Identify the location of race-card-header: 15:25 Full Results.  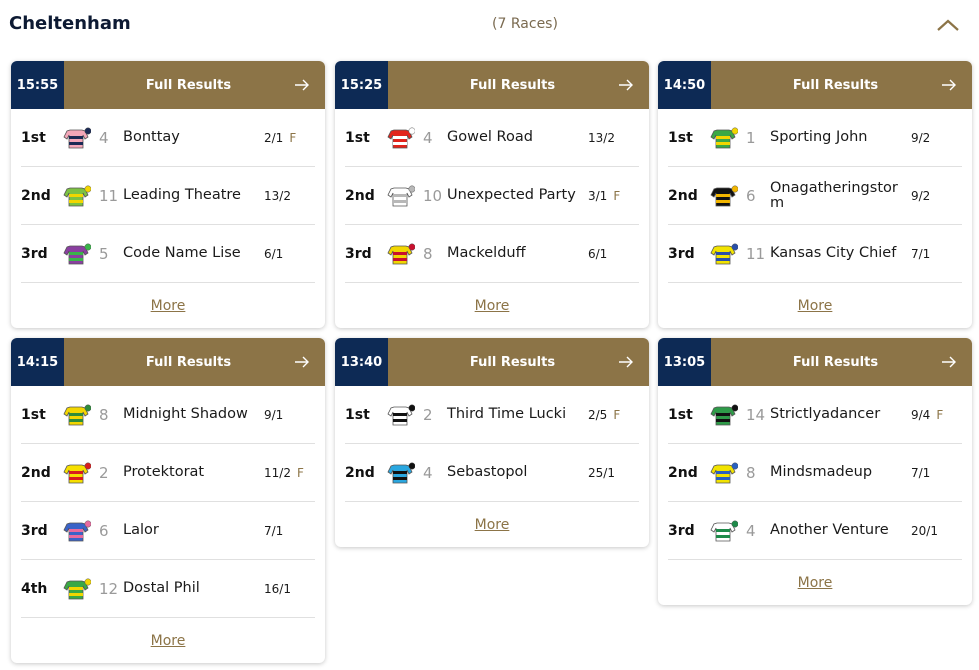
(492, 85).